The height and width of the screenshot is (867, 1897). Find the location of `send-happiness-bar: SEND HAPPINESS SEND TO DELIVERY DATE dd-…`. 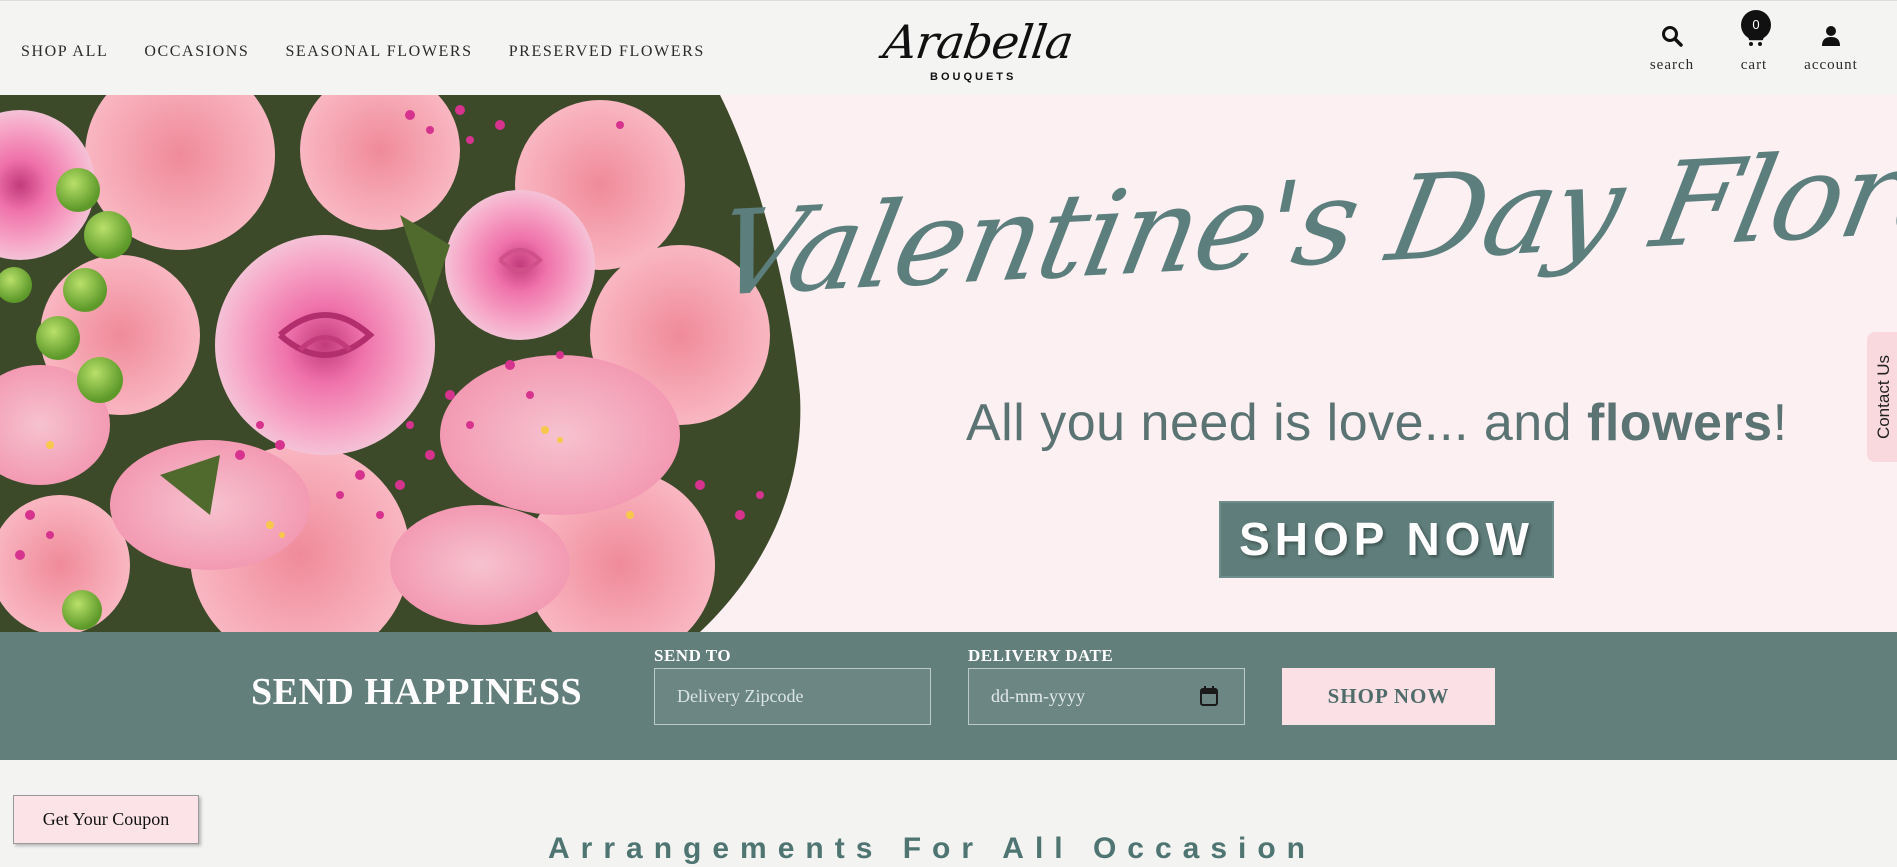

send-happiness-bar: SEND HAPPINESS SEND TO DELIVERY DATE dd-… is located at coordinates (948, 696).